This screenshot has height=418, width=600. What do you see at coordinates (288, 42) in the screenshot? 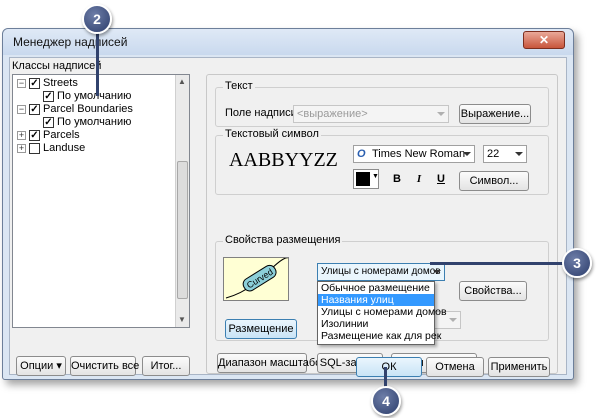
I see `title-bar: Менеджер надписей ✕` at bounding box center [288, 42].